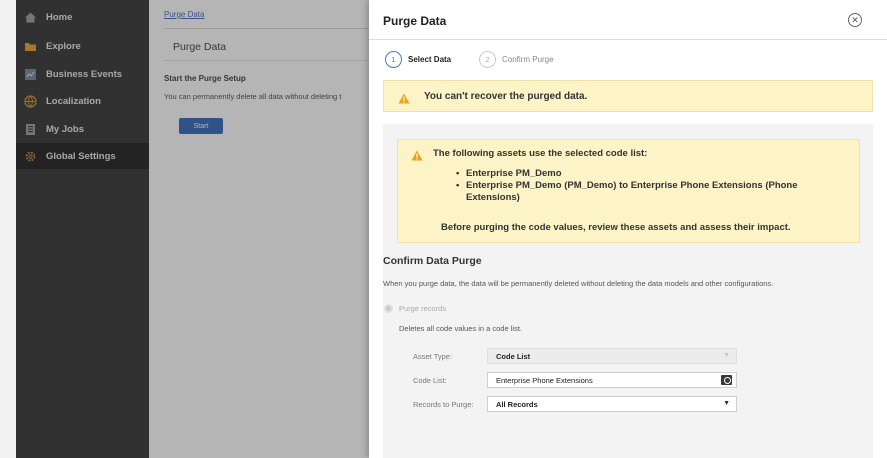 Image resolution: width=887 pixels, height=458 pixels. Describe the element at coordinates (544, 380) in the screenshot. I see `code-list-value: Enterprise Phone Extensions` at that location.